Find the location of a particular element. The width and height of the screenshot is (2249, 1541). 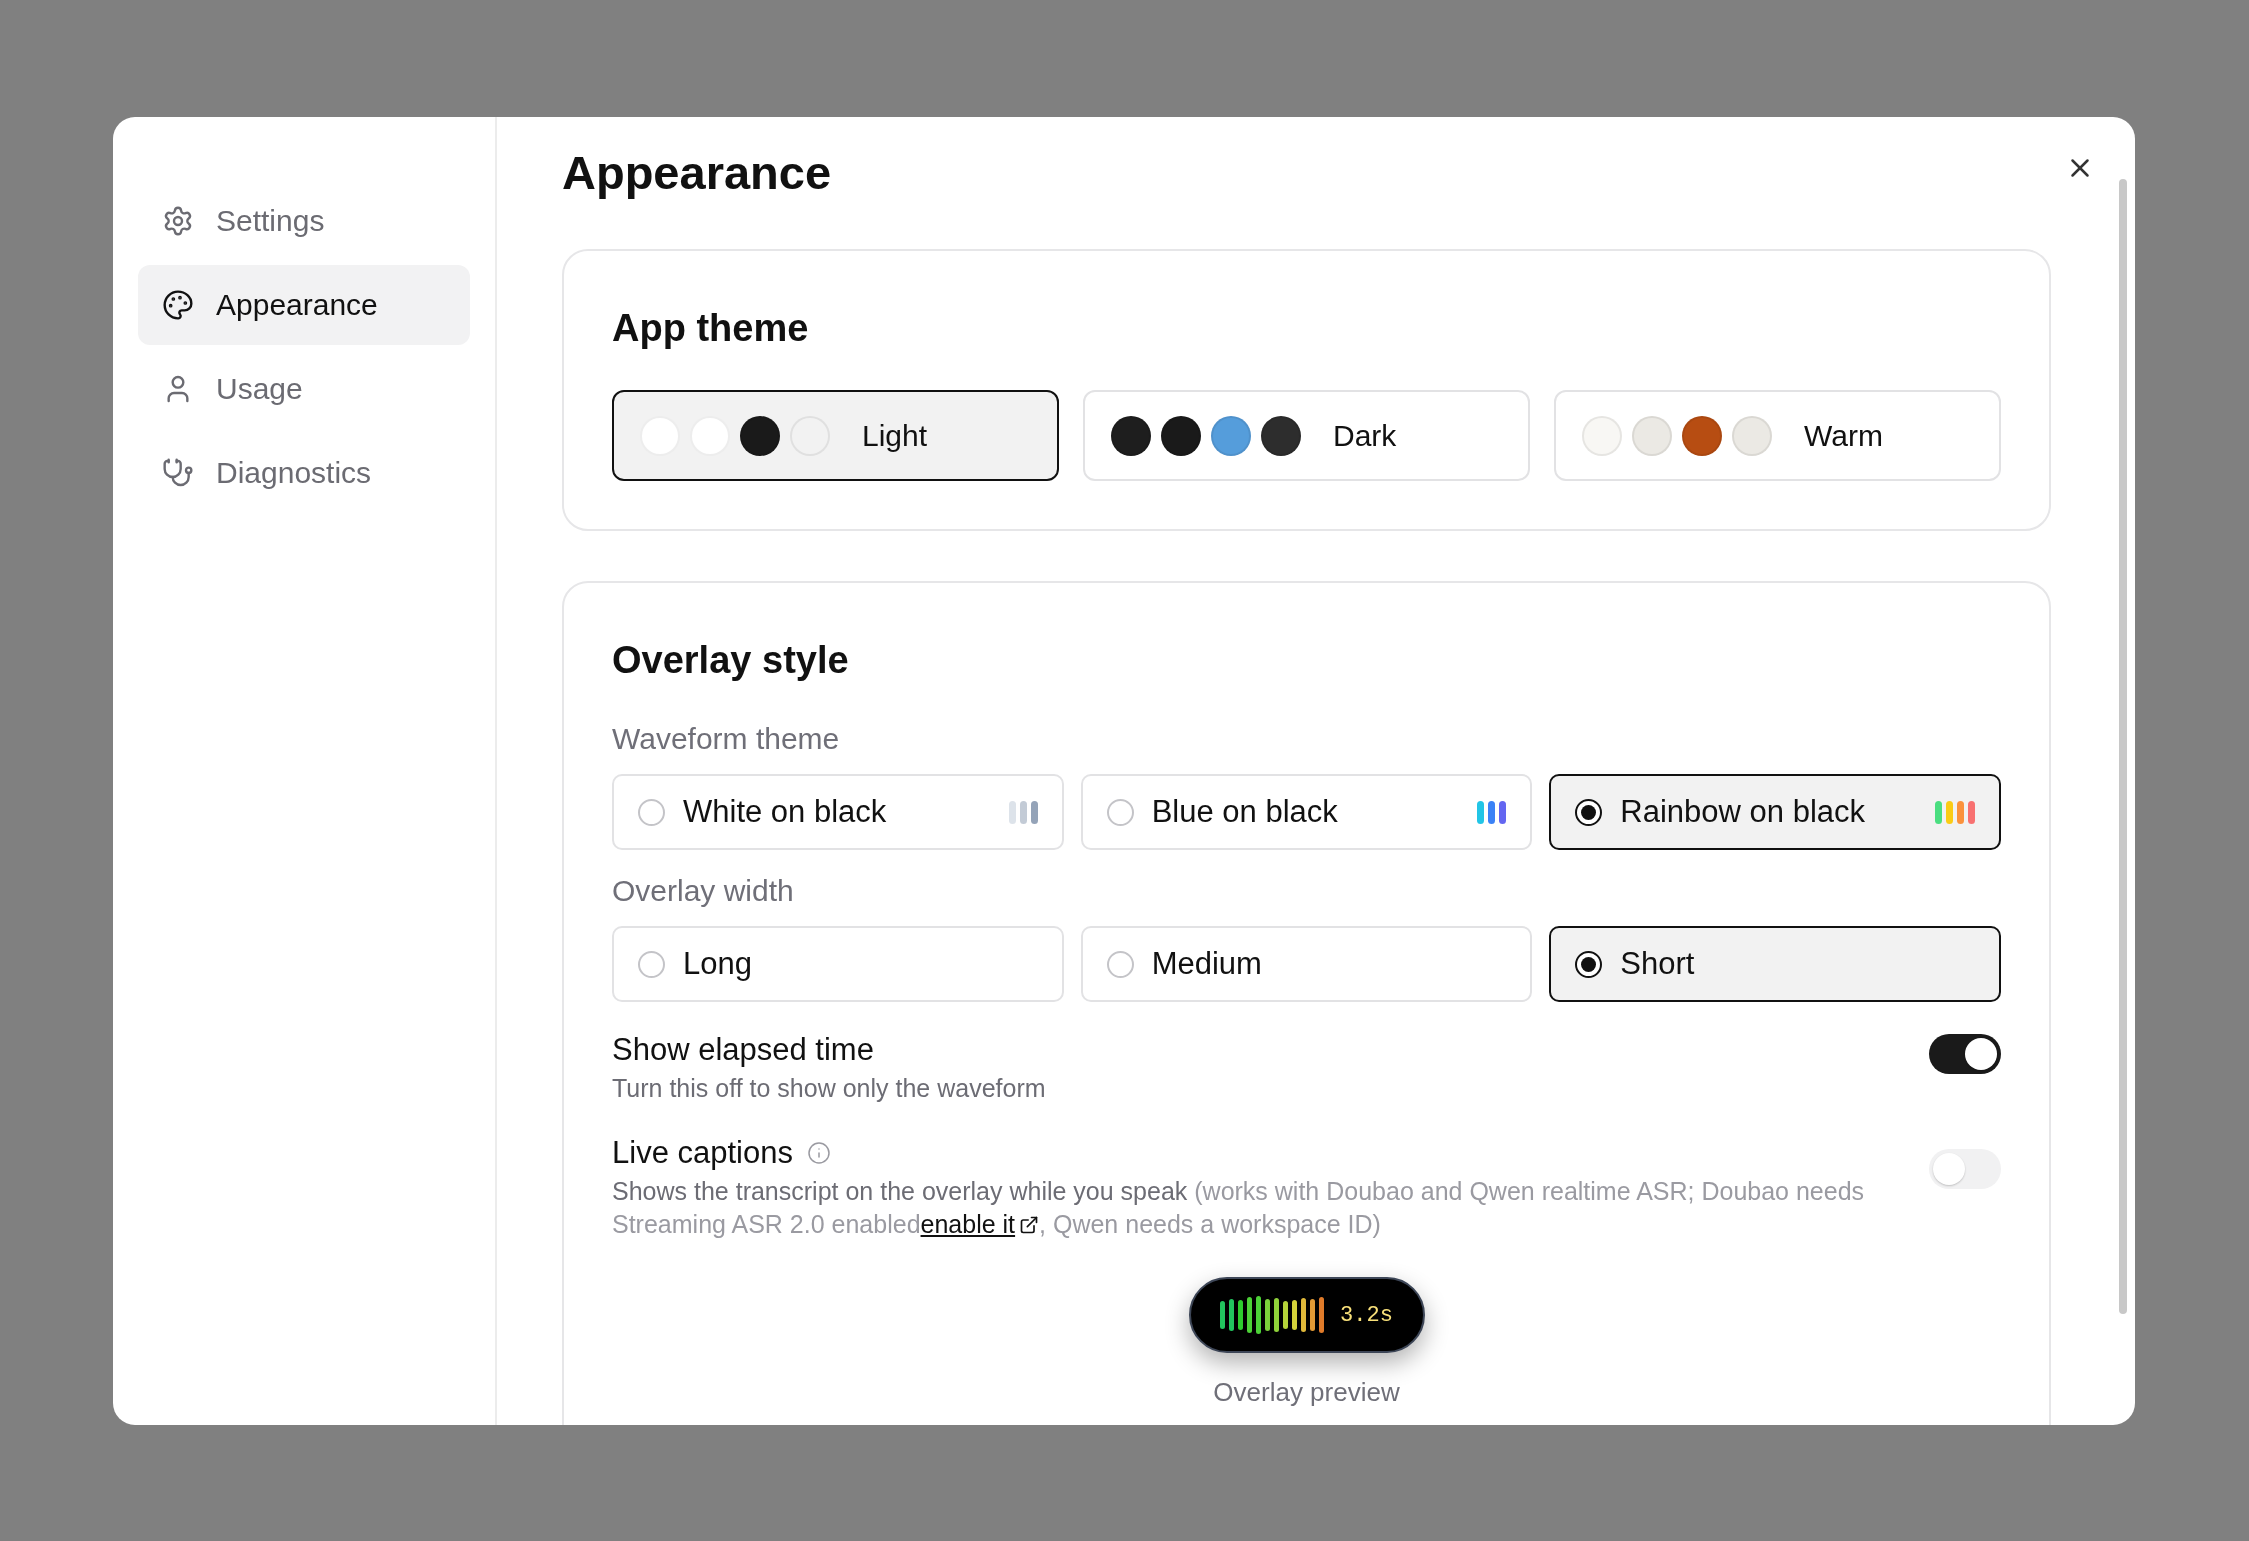

card-title: Overlay style is located at coordinates (731, 660).